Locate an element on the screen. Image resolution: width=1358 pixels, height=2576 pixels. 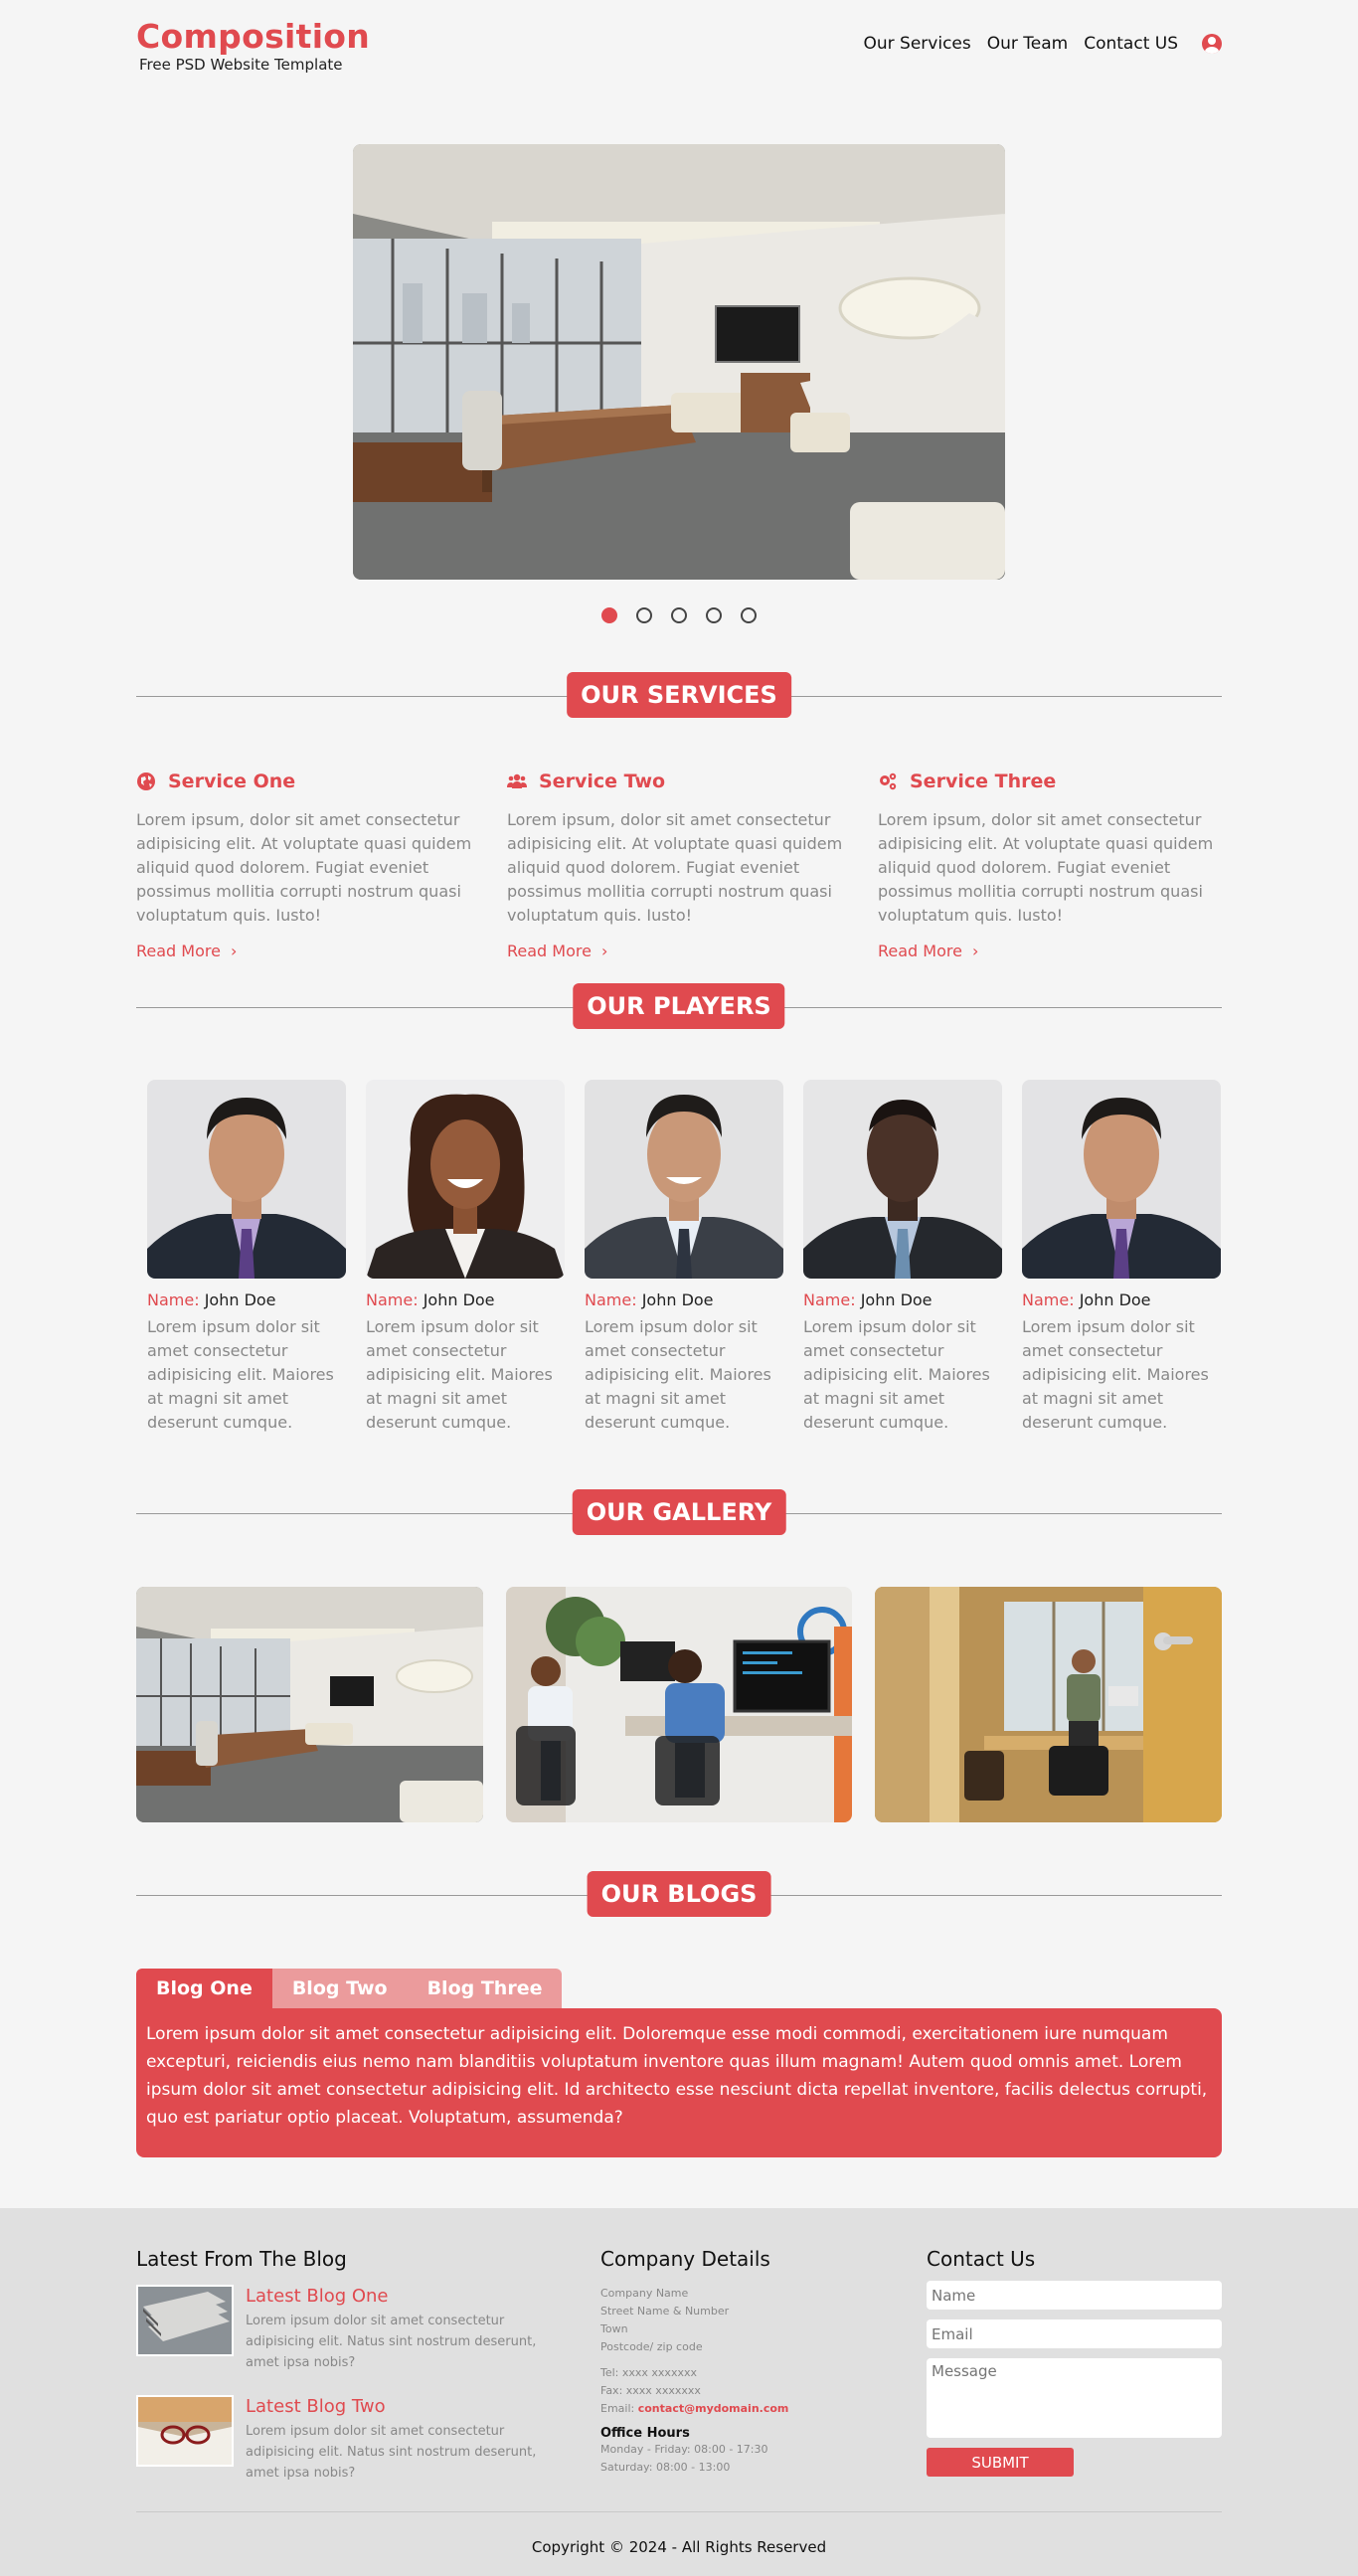
gallery-heading: OUR GALLERY is located at coordinates (679, 1513).